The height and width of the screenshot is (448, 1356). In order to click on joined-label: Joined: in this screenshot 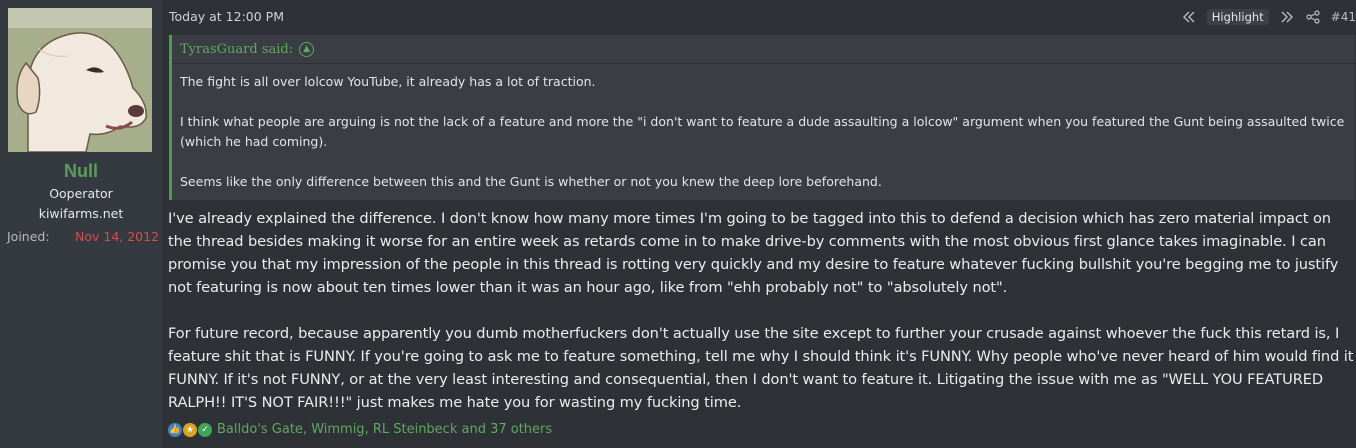, I will do `click(28, 236)`.